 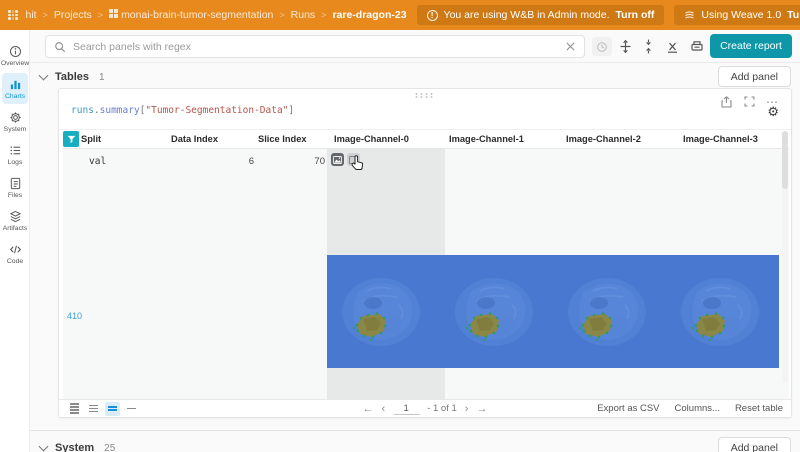 What do you see at coordinates (15, 88) in the screenshot?
I see `sidebar-item-charts: Charts` at bounding box center [15, 88].